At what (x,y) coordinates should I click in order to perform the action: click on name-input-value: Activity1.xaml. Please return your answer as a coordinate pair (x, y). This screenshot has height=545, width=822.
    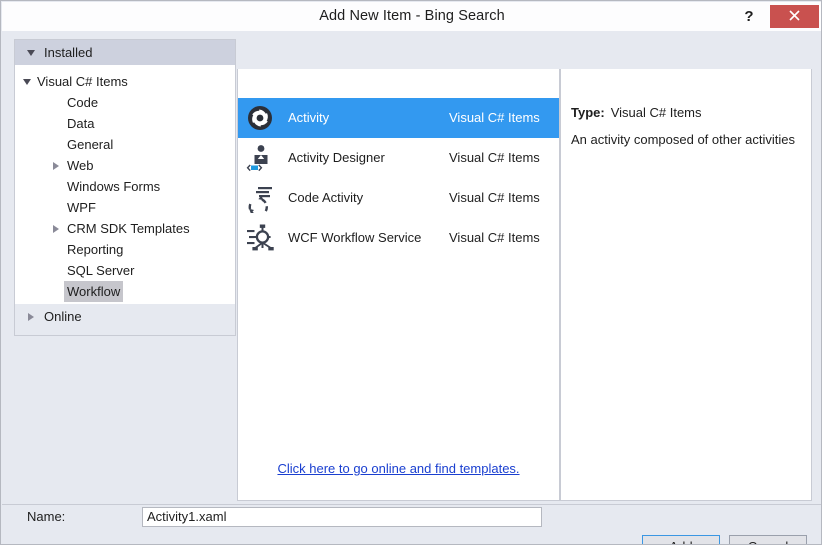
    Looking at the image, I should click on (187, 516).